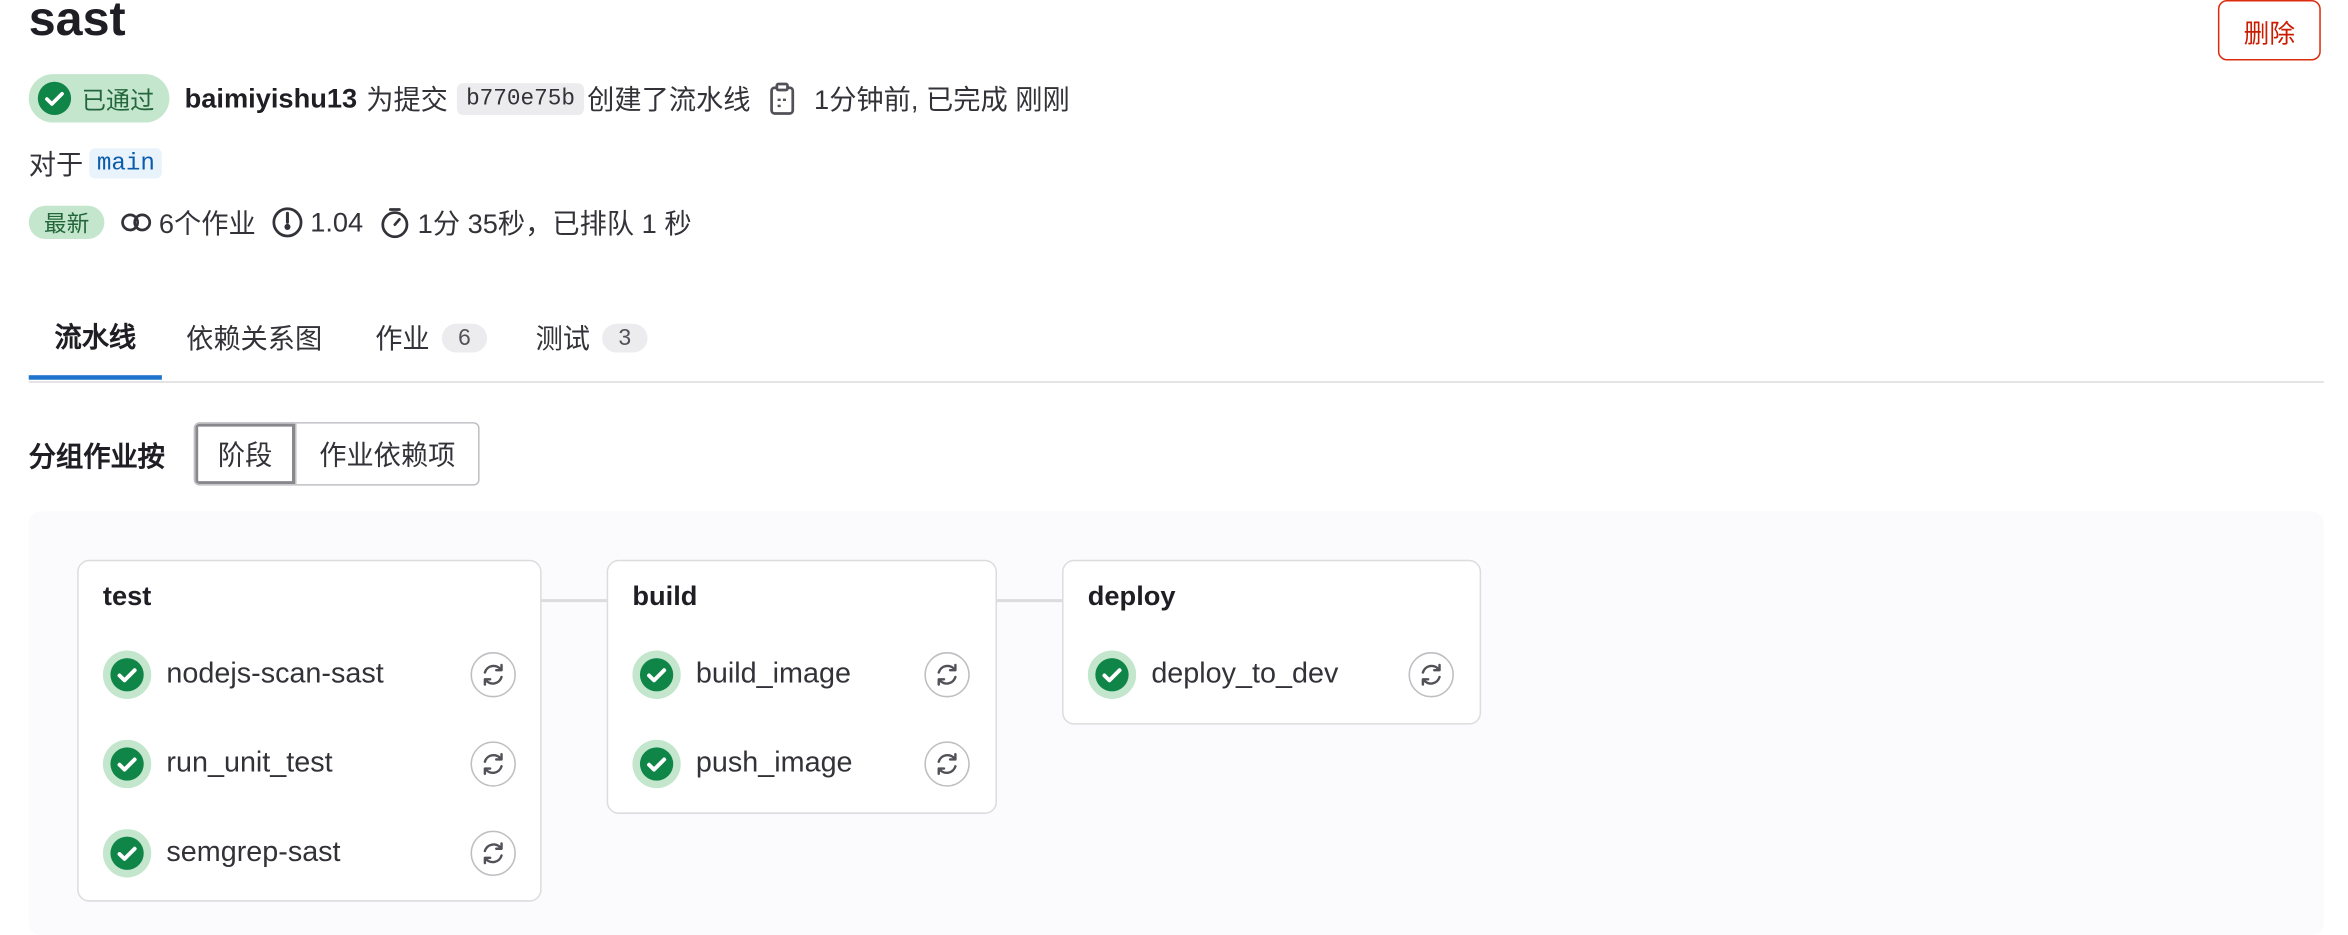 This screenshot has width=2348, height=935. I want to click on pipeline-meta: 最新 6个作业 1.04 1分 35秒，已排队 1 秒, so click(367, 222).